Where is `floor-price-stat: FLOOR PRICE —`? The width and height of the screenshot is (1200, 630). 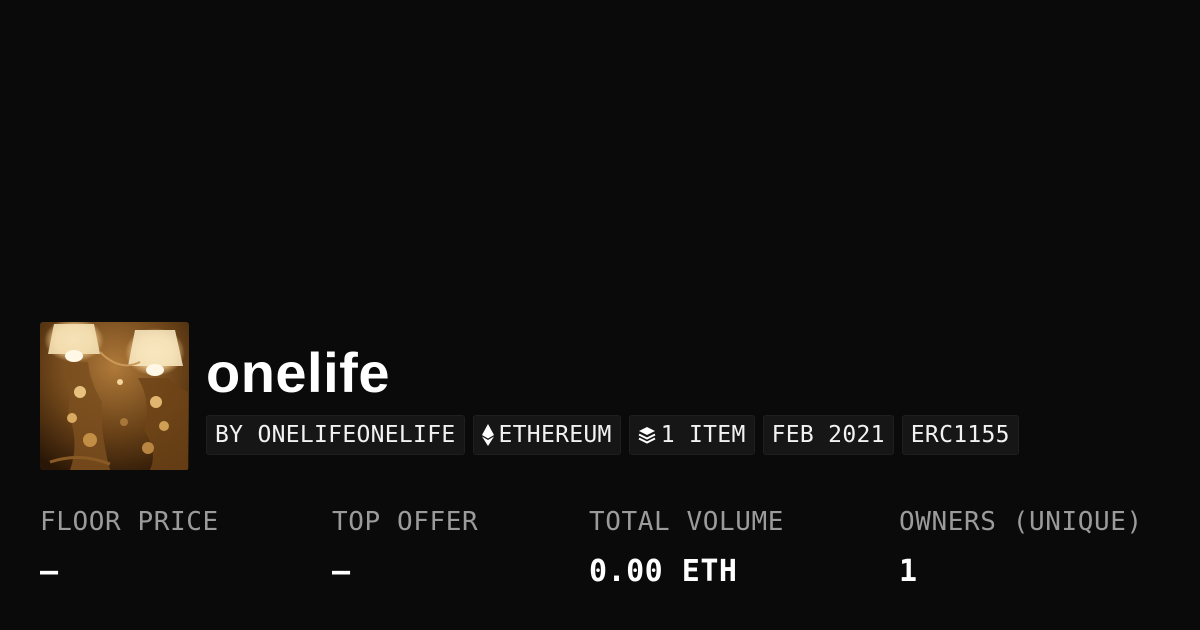
floor-price-stat: FLOOR PRICE — is located at coordinates (129, 547).